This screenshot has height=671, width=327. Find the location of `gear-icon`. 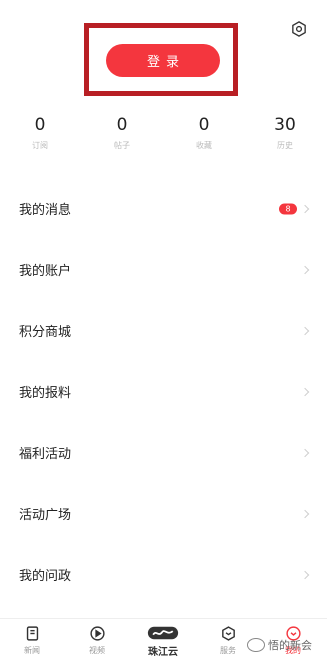

gear-icon is located at coordinates (299, 29).